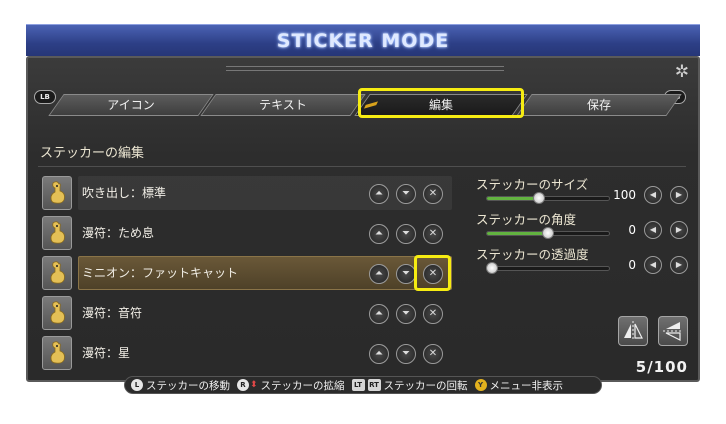  What do you see at coordinates (682, 72) in the screenshot?
I see `gear-icon: ✲` at bounding box center [682, 72].